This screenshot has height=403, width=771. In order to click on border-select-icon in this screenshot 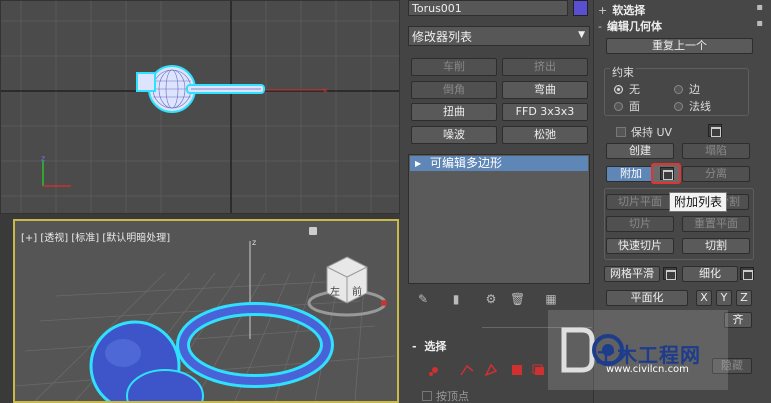, I will do `click(491, 370)`.